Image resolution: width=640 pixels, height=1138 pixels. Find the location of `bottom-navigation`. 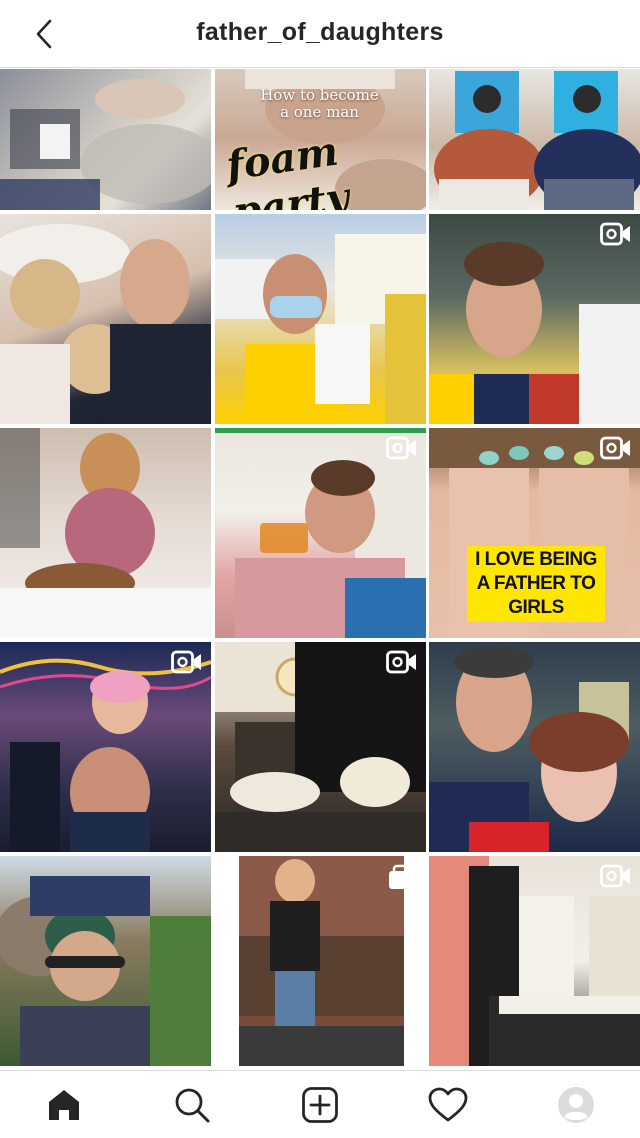

bottom-navigation is located at coordinates (320, 1104).